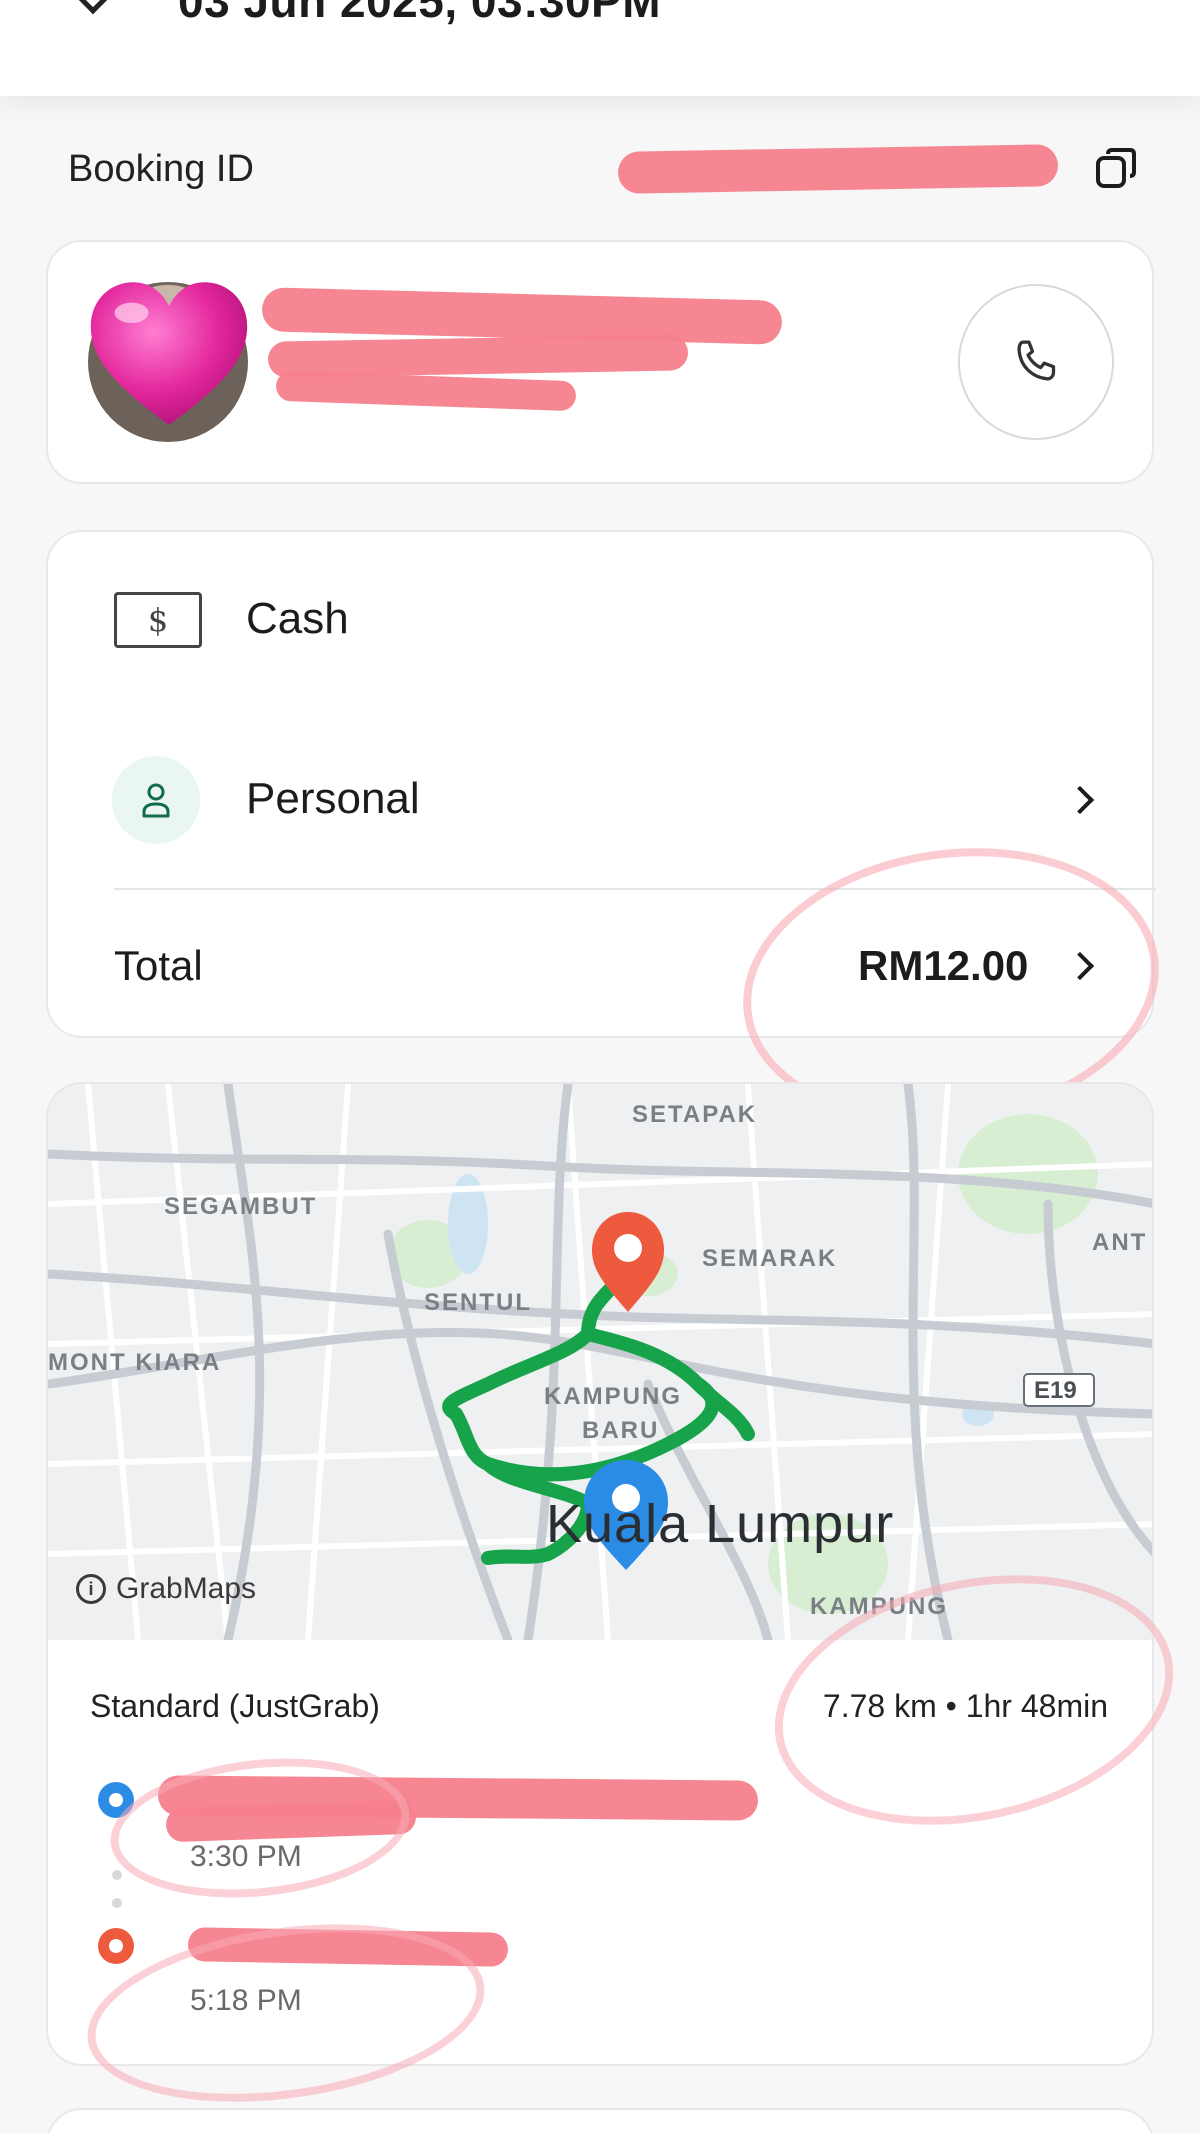 Image resolution: width=1200 pixels, height=2133 pixels. What do you see at coordinates (161, 169) in the screenshot?
I see `booking-id-label: Booking ID` at bounding box center [161, 169].